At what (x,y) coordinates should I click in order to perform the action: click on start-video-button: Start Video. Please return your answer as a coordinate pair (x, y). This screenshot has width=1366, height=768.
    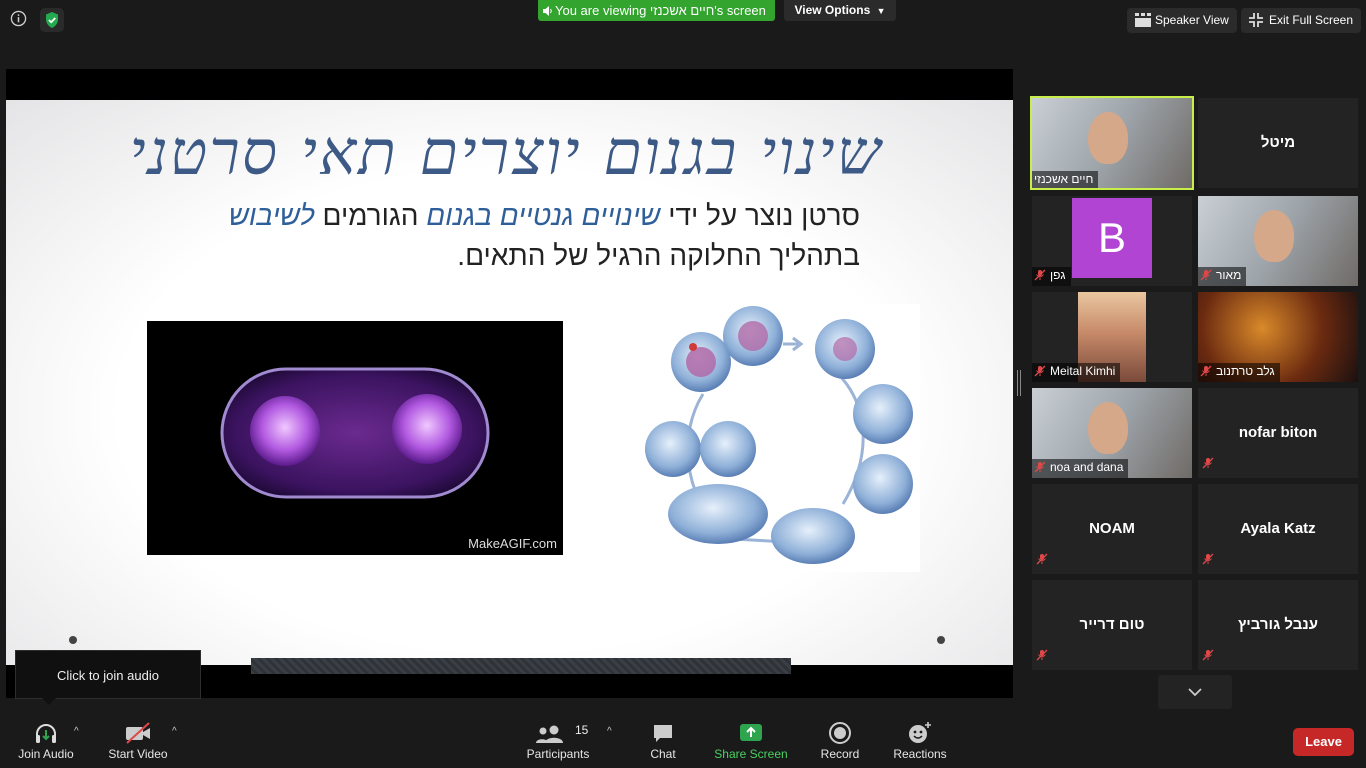
    Looking at the image, I should click on (138, 740).